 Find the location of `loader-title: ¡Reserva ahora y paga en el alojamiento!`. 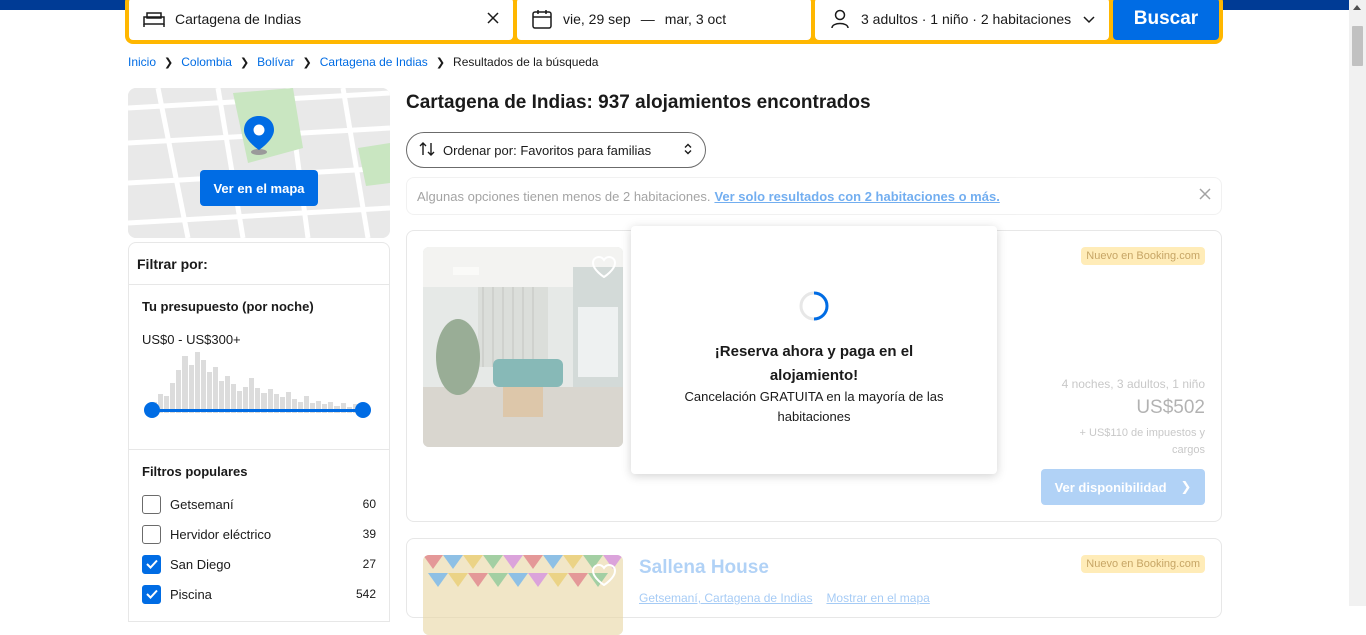

loader-title: ¡Reserva ahora y paga en el alojamiento! is located at coordinates (814, 363).